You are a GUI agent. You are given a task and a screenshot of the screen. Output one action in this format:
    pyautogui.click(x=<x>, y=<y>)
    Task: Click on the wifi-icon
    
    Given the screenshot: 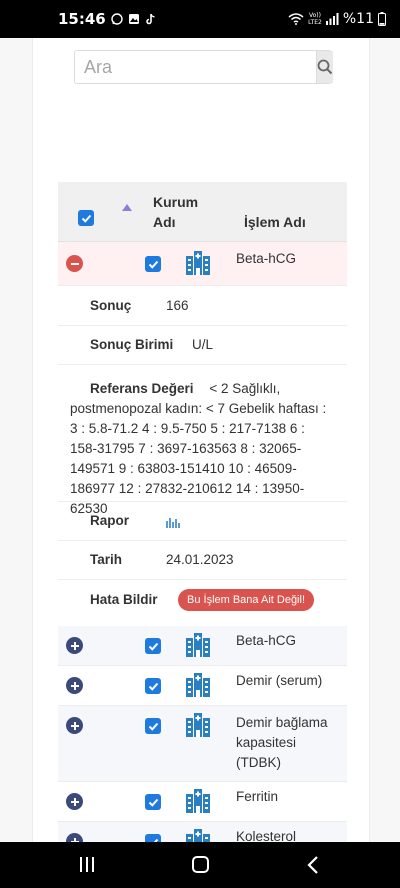 What is the action you would take?
    pyautogui.click(x=296, y=19)
    